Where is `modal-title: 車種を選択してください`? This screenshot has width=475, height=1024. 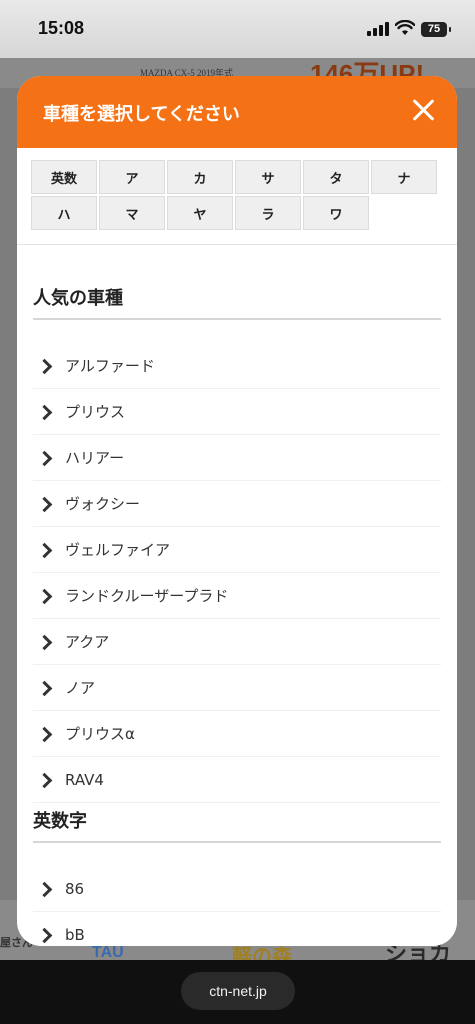
modal-title: 車種を選択してください is located at coordinates (141, 114).